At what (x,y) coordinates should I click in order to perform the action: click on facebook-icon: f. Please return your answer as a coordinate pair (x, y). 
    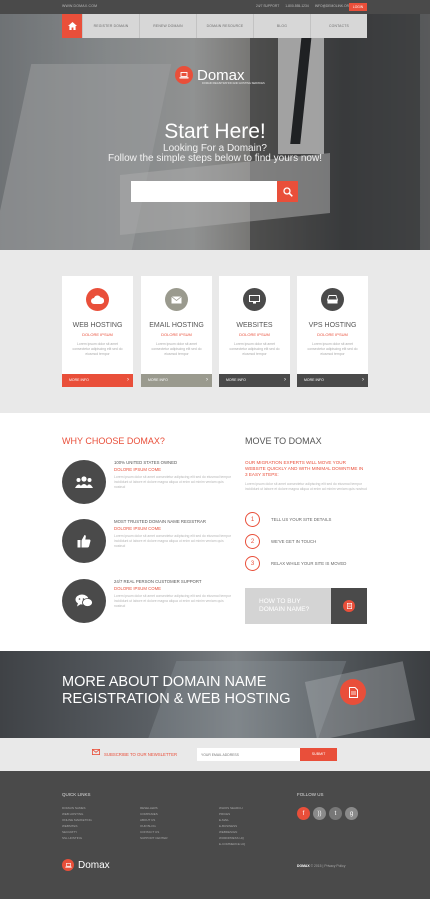
    Looking at the image, I should click on (303, 813).